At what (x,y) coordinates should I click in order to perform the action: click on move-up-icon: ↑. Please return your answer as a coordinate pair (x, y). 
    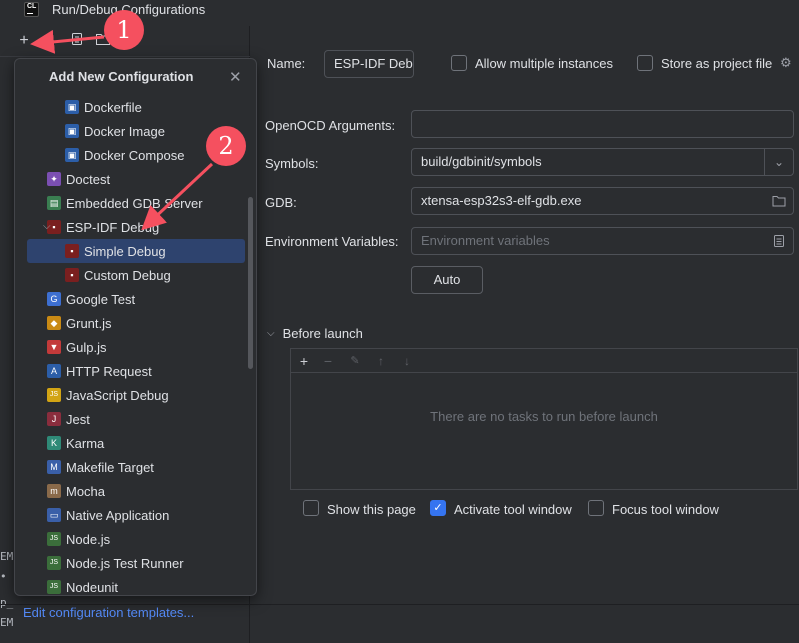
    Looking at the image, I should click on (381, 361).